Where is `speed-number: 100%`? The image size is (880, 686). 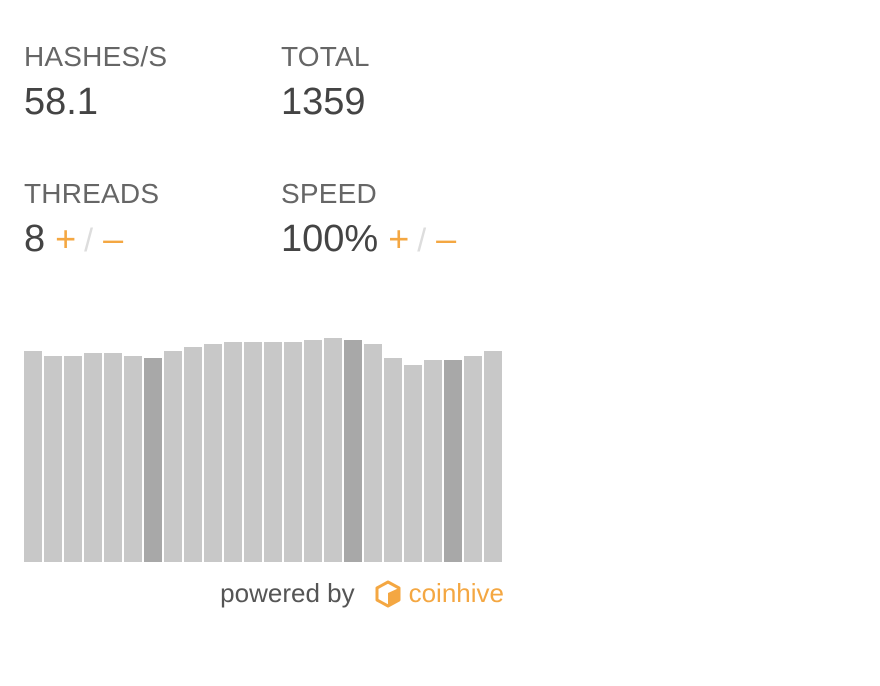
speed-number: 100% is located at coordinates (330, 239).